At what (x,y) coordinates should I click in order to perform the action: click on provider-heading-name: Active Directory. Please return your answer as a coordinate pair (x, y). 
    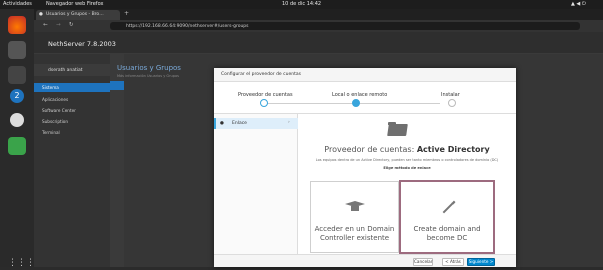
    Looking at the image, I should click on (453, 149).